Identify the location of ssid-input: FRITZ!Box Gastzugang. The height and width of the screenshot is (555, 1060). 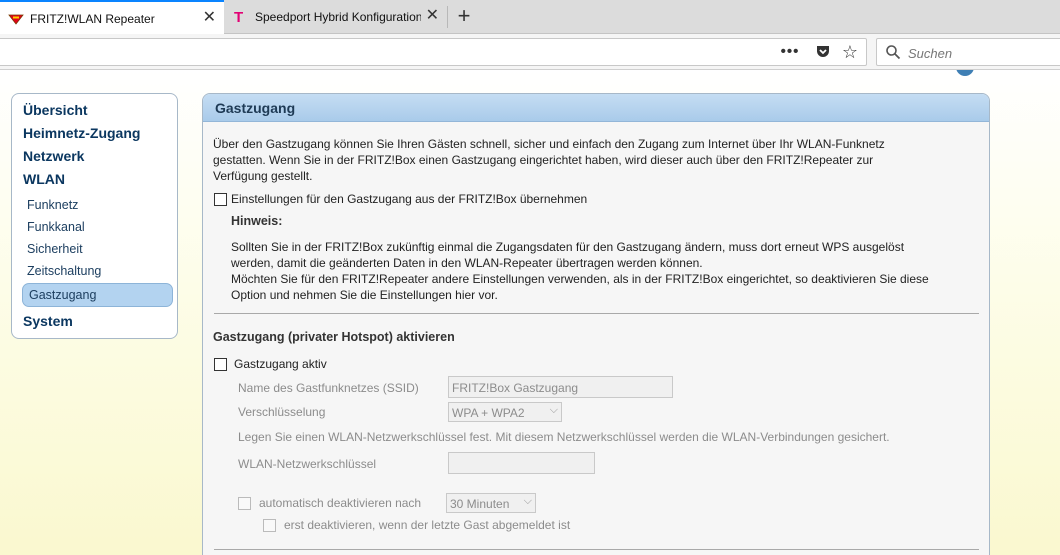
(560, 387).